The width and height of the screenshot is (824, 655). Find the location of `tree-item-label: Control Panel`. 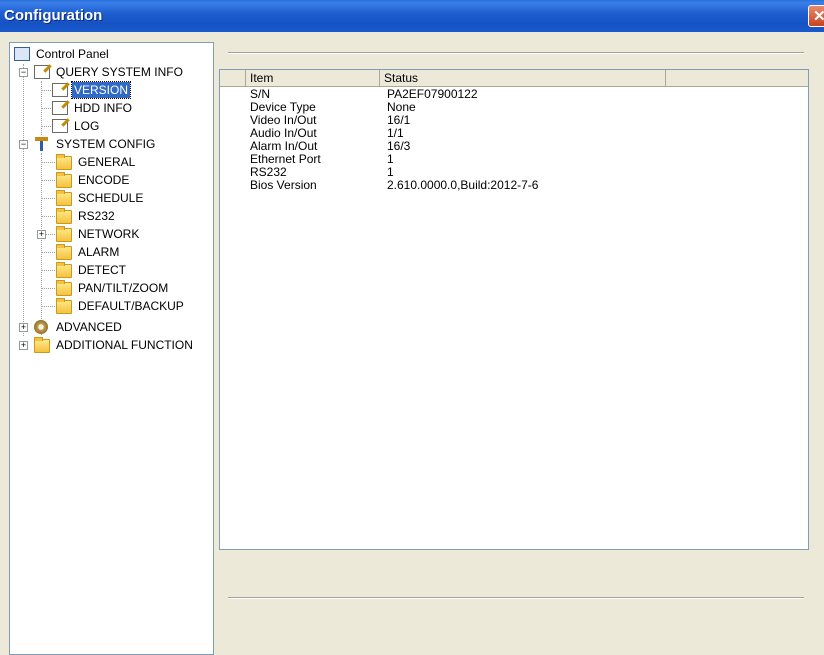

tree-item-label: Control Panel is located at coordinates (72, 54).